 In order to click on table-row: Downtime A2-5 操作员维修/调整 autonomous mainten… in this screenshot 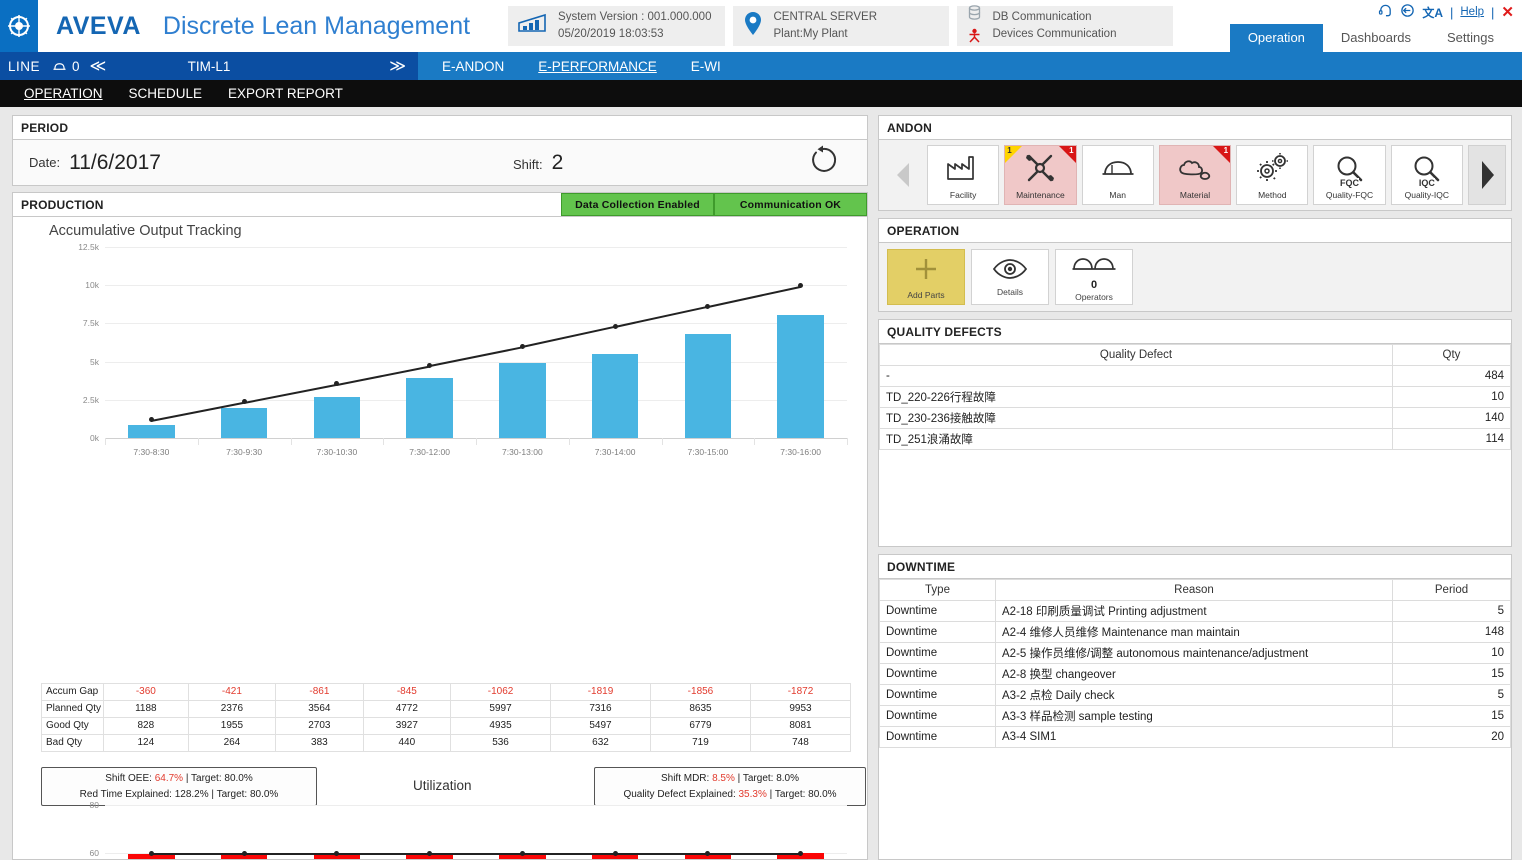, I will do `click(1195, 653)`.